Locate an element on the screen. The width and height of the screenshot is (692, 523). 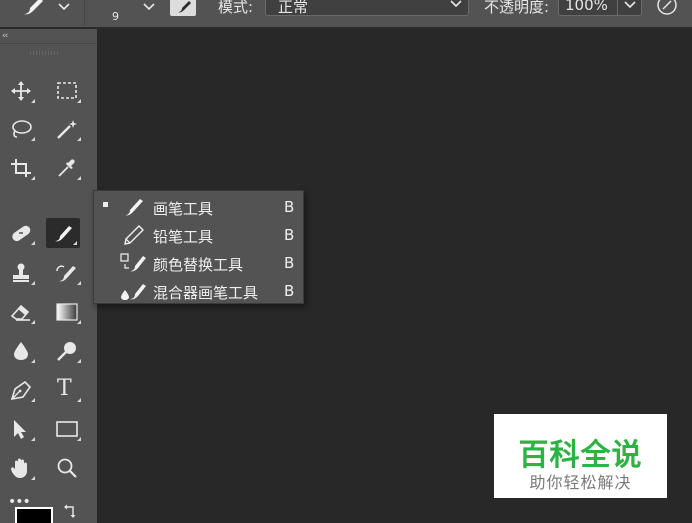
dodge-icon is located at coordinates (66, 351).